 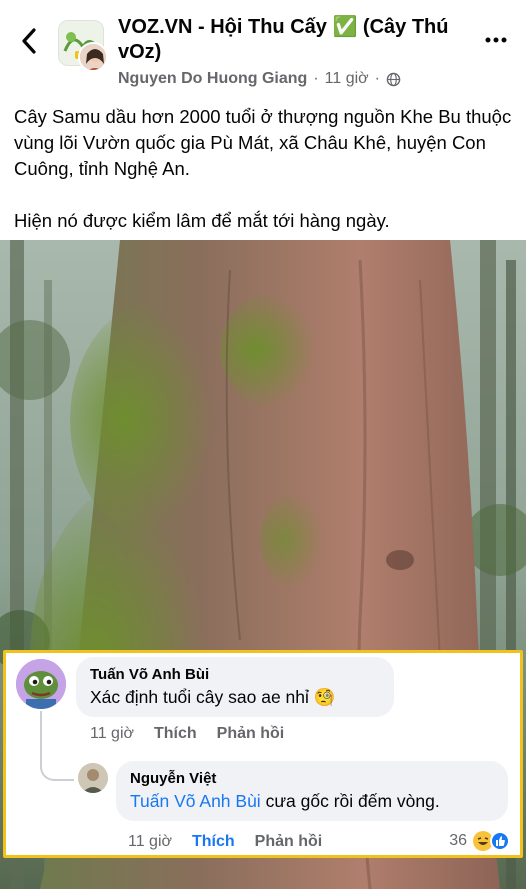 What do you see at coordinates (150, 842) in the screenshot?
I see `comment-time-2: 11 giờ` at bounding box center [150, 842].